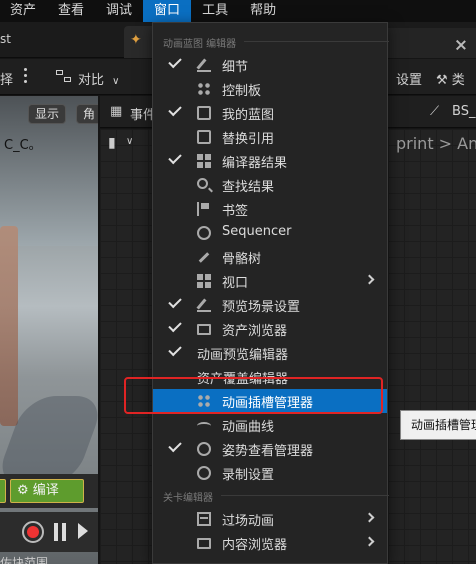 The width and height of the screenshot is (476, 564). I want to click on menu-item-my-blueprint: 我的蓝图, so click(270, 113).